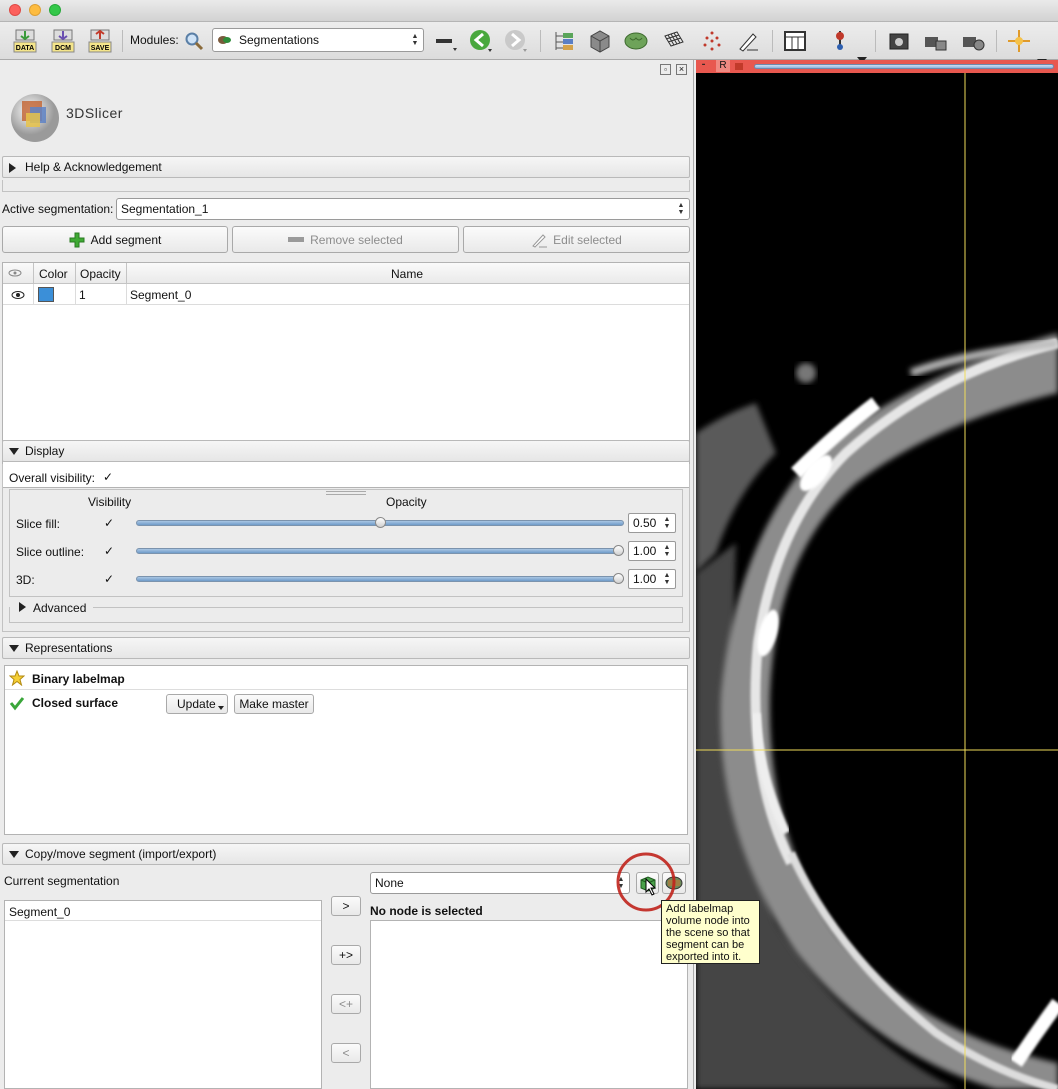 The width and height of the screenshot is (1058, 1089). I want to click on 3d-opacity-slider-handle, so click(618, 578).